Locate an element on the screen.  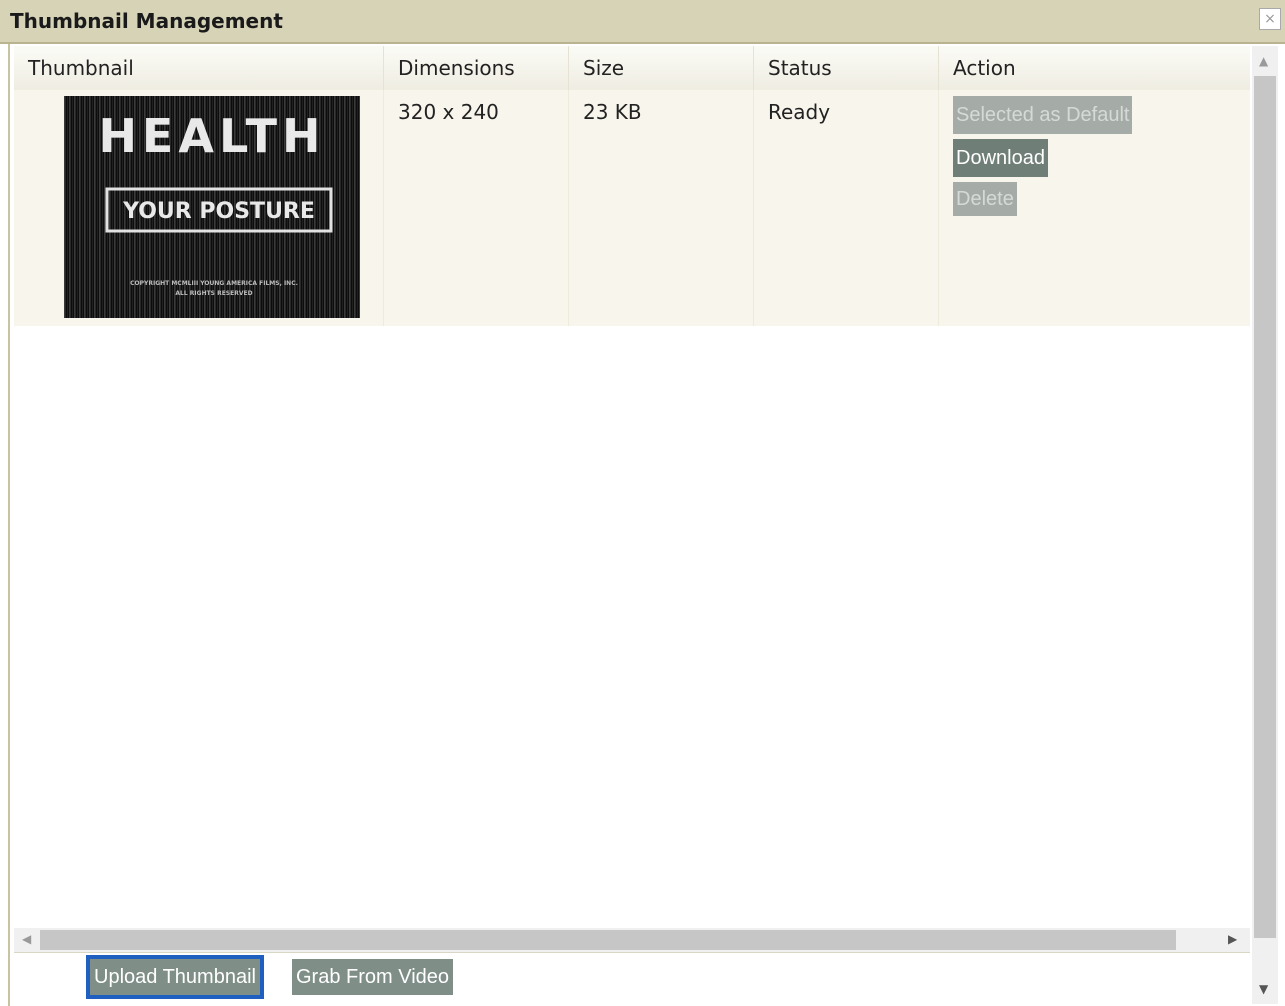
horizontal-scroll-thumb is located at coordinates (608, 940).